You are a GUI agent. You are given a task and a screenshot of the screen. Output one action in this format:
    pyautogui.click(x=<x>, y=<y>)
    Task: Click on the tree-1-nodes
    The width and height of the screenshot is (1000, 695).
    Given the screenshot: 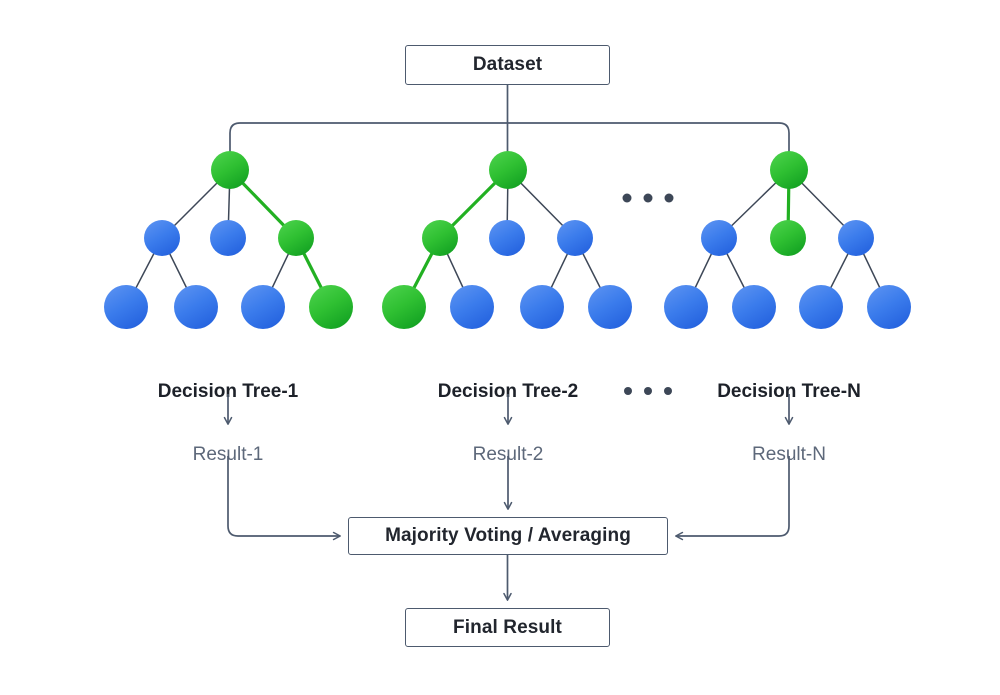 What is the action you would take?
    pyautogui.click(x=228, y=240)
    